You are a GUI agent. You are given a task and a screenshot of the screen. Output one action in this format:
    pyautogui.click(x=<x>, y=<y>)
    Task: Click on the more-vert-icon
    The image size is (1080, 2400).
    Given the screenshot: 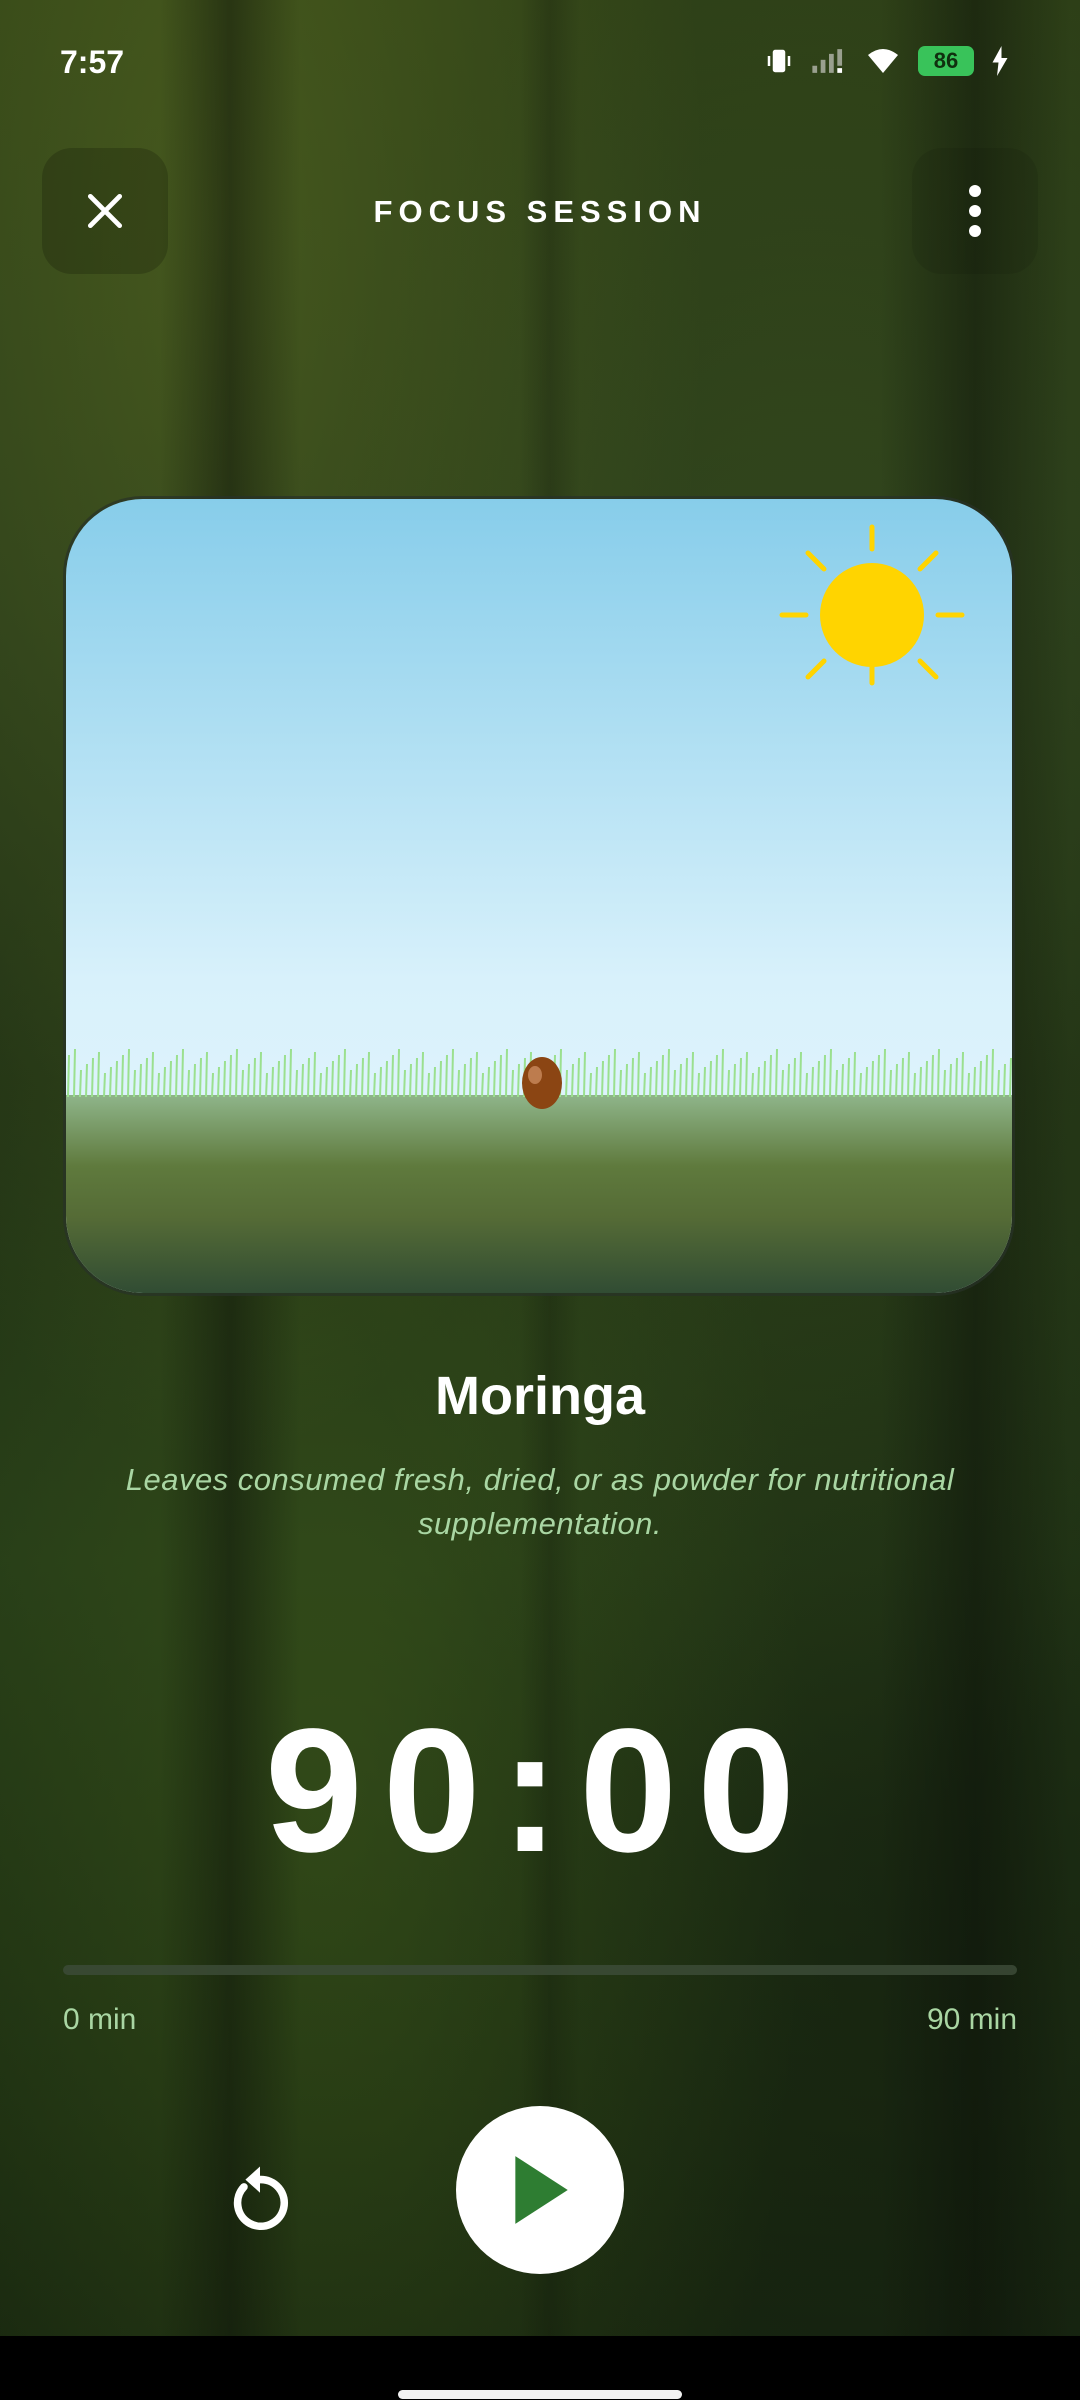 What is the action you would take?
    pyautogui.click(x=975, y=211)
    